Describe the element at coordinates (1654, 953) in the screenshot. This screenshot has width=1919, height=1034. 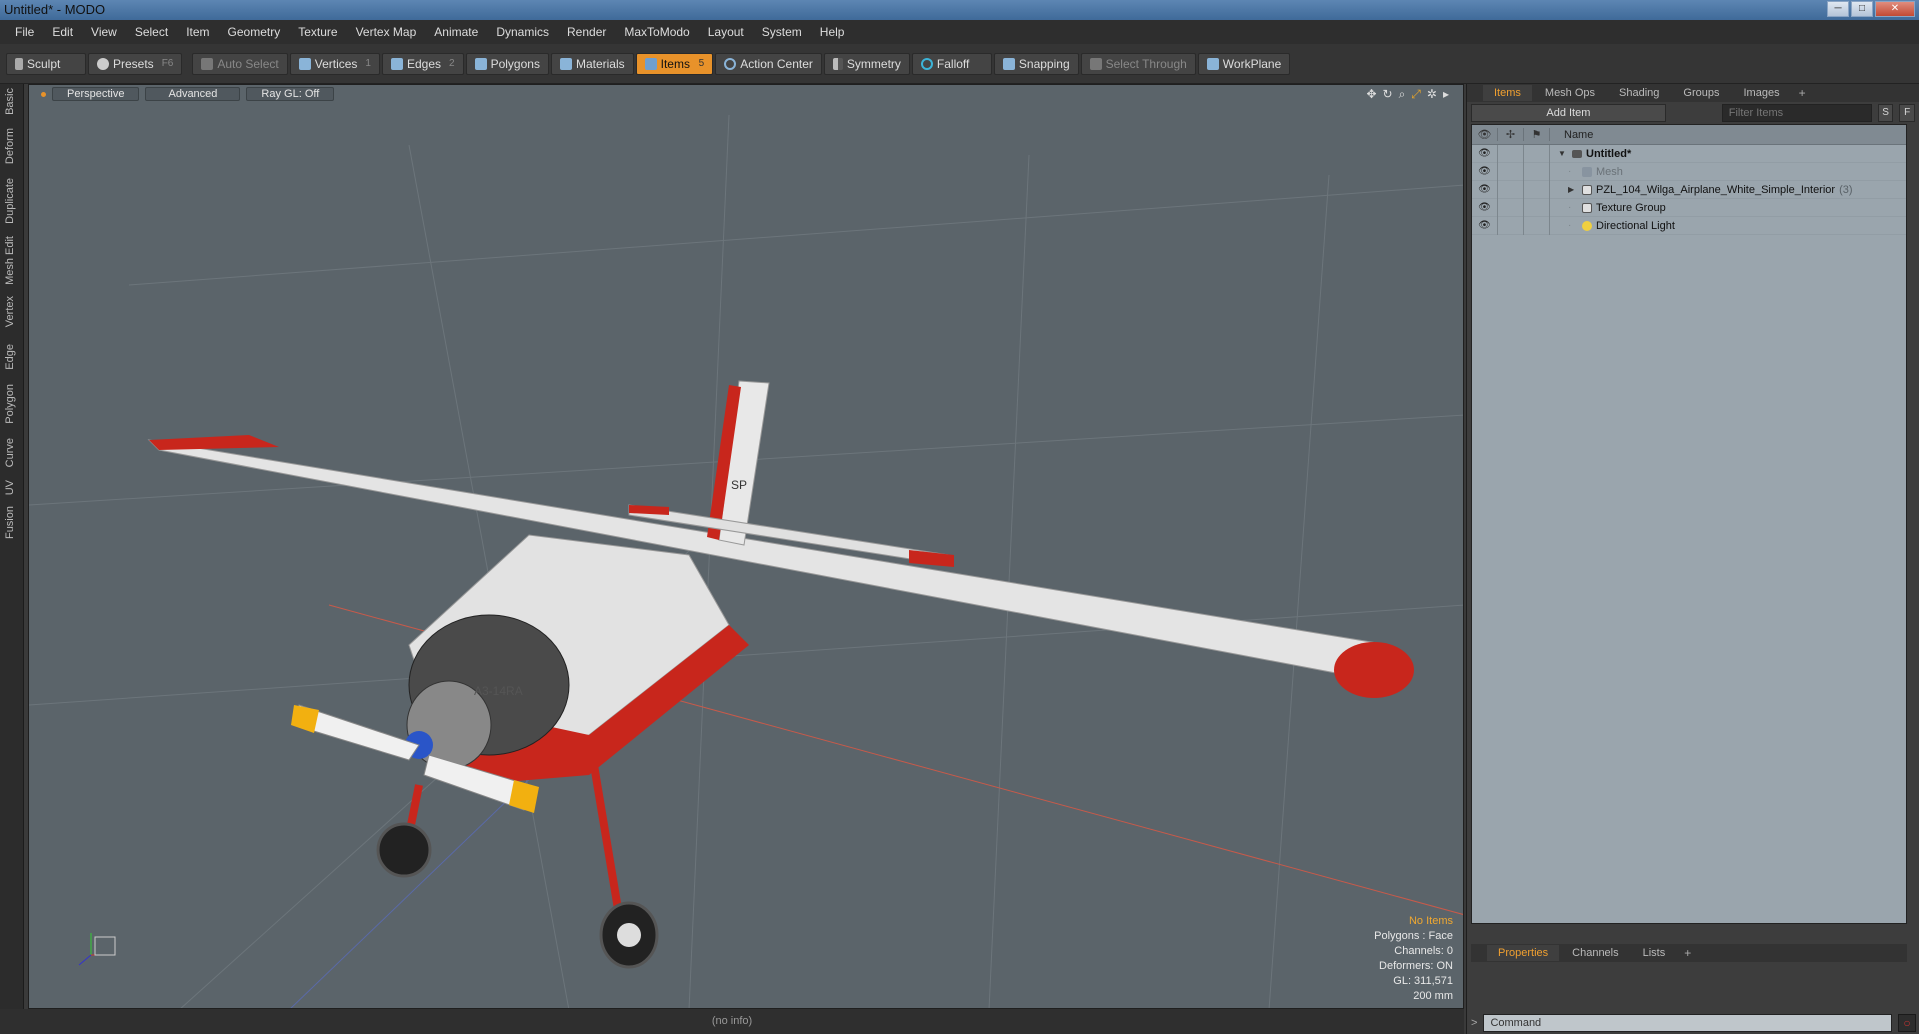
I see `tab-lists: Lists` at that location.